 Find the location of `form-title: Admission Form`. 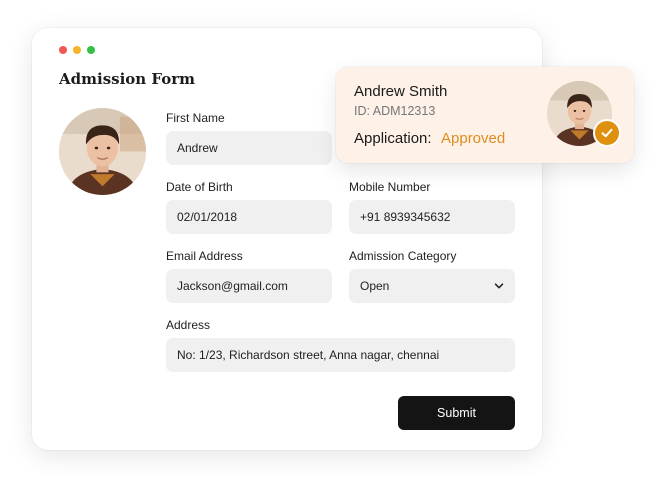

form-title: Admission Form is located at coordinates (127, 79).